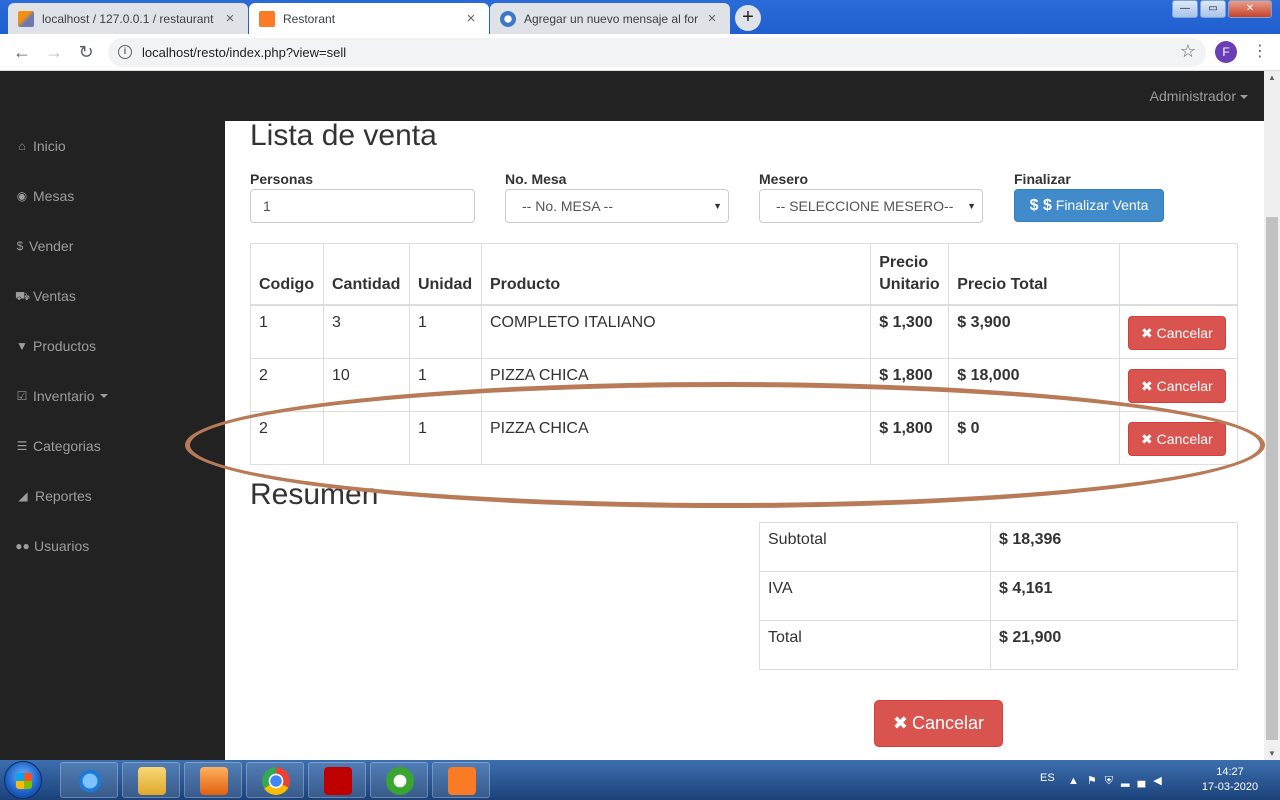  I want to click on windows-taskbar: ES ▲⚑⛨▂▄◀ 14:27 17-03-2020, so click(640, 780).